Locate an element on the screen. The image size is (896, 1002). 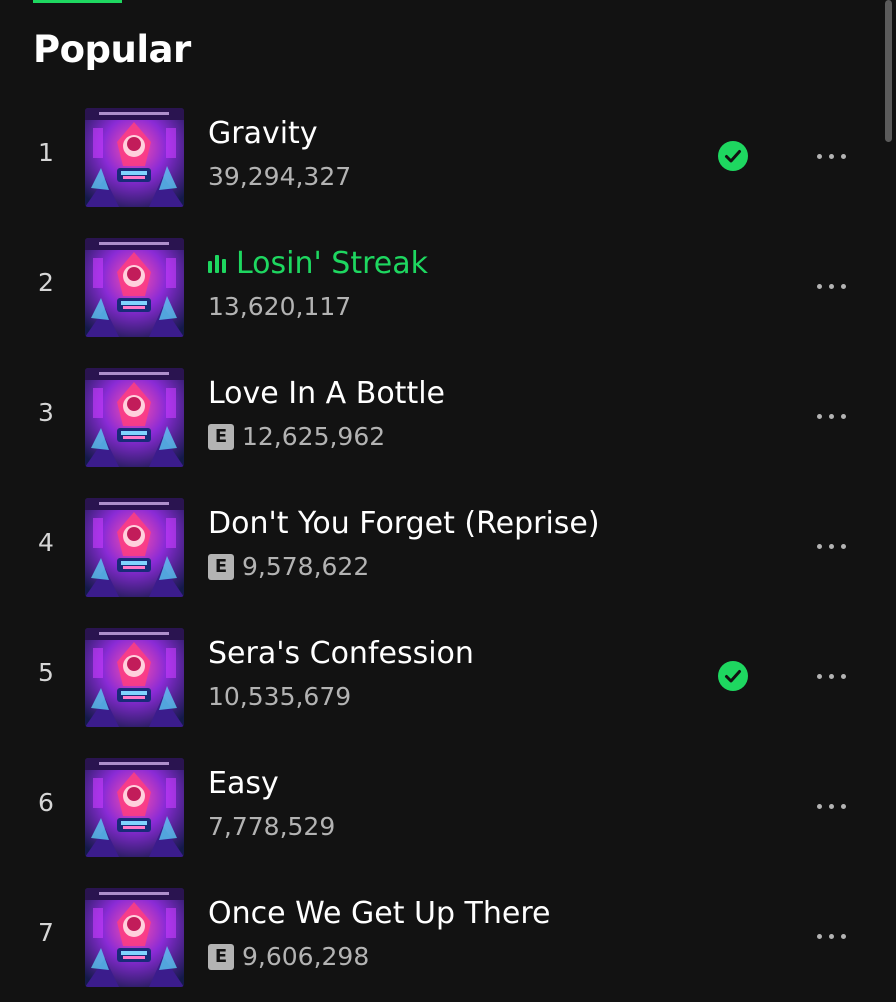
play-count: 9,578,622 is located at coordinates (306, 566).